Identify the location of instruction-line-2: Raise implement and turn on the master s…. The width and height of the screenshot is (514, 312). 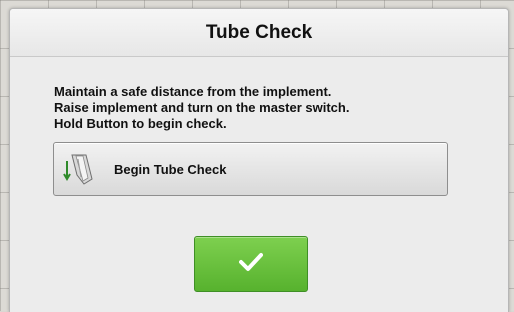
(202, 107).